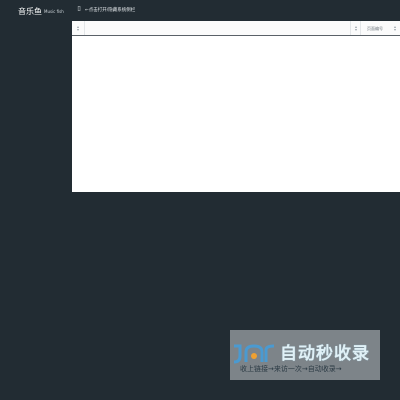 The image size is (400, 400). Describe the element at coordinates (375, 28) in the screenshot. I see `column-label: 页面编号` at that location.